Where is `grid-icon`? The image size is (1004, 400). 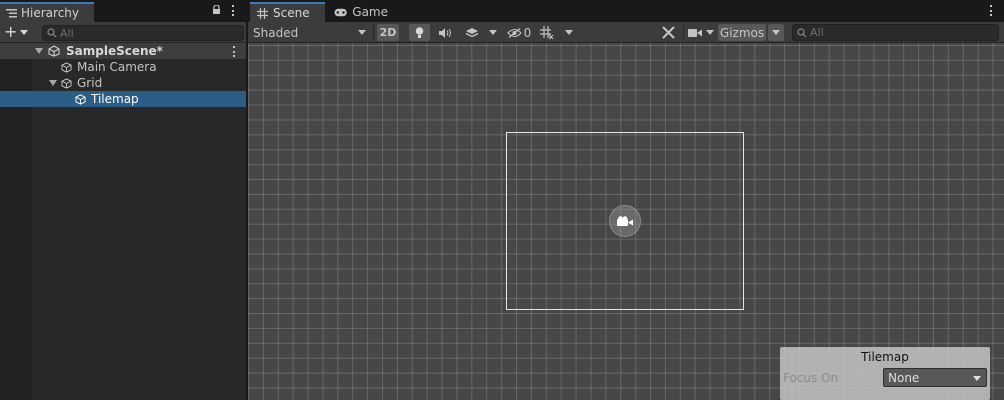
grid-icon is located at coordinates (262, 13).